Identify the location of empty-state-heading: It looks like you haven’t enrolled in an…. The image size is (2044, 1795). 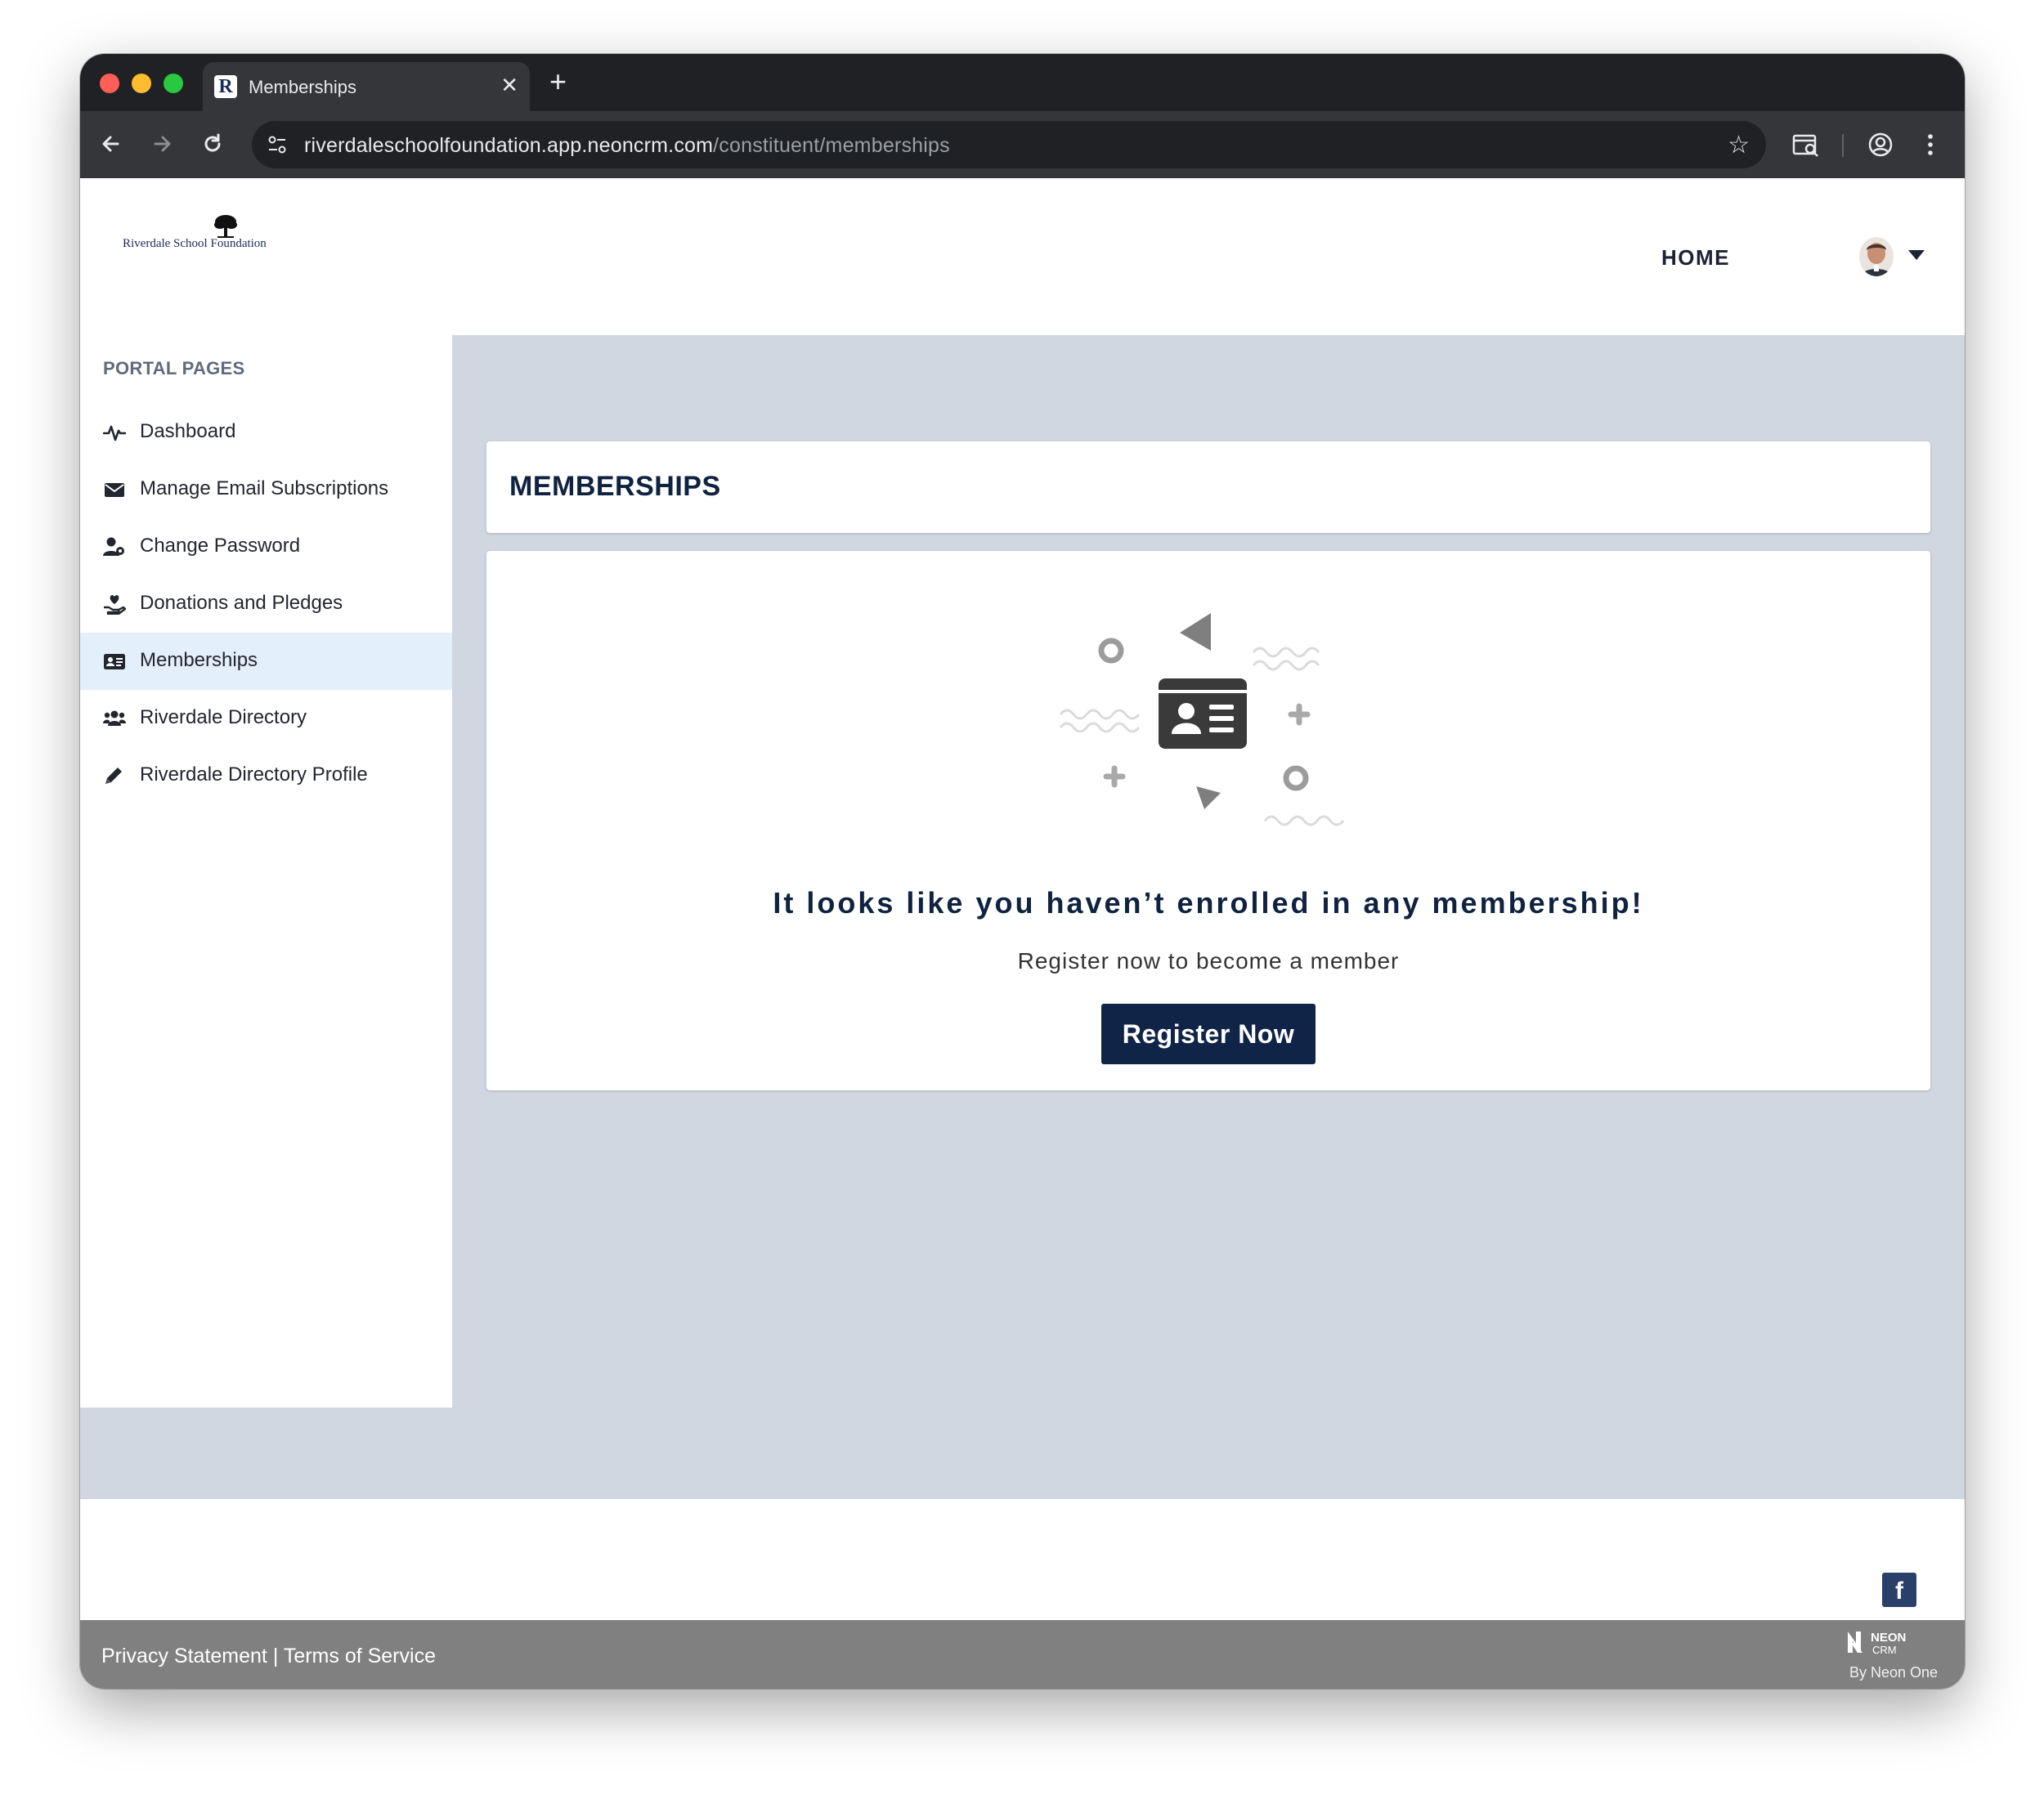
(1208, 903).